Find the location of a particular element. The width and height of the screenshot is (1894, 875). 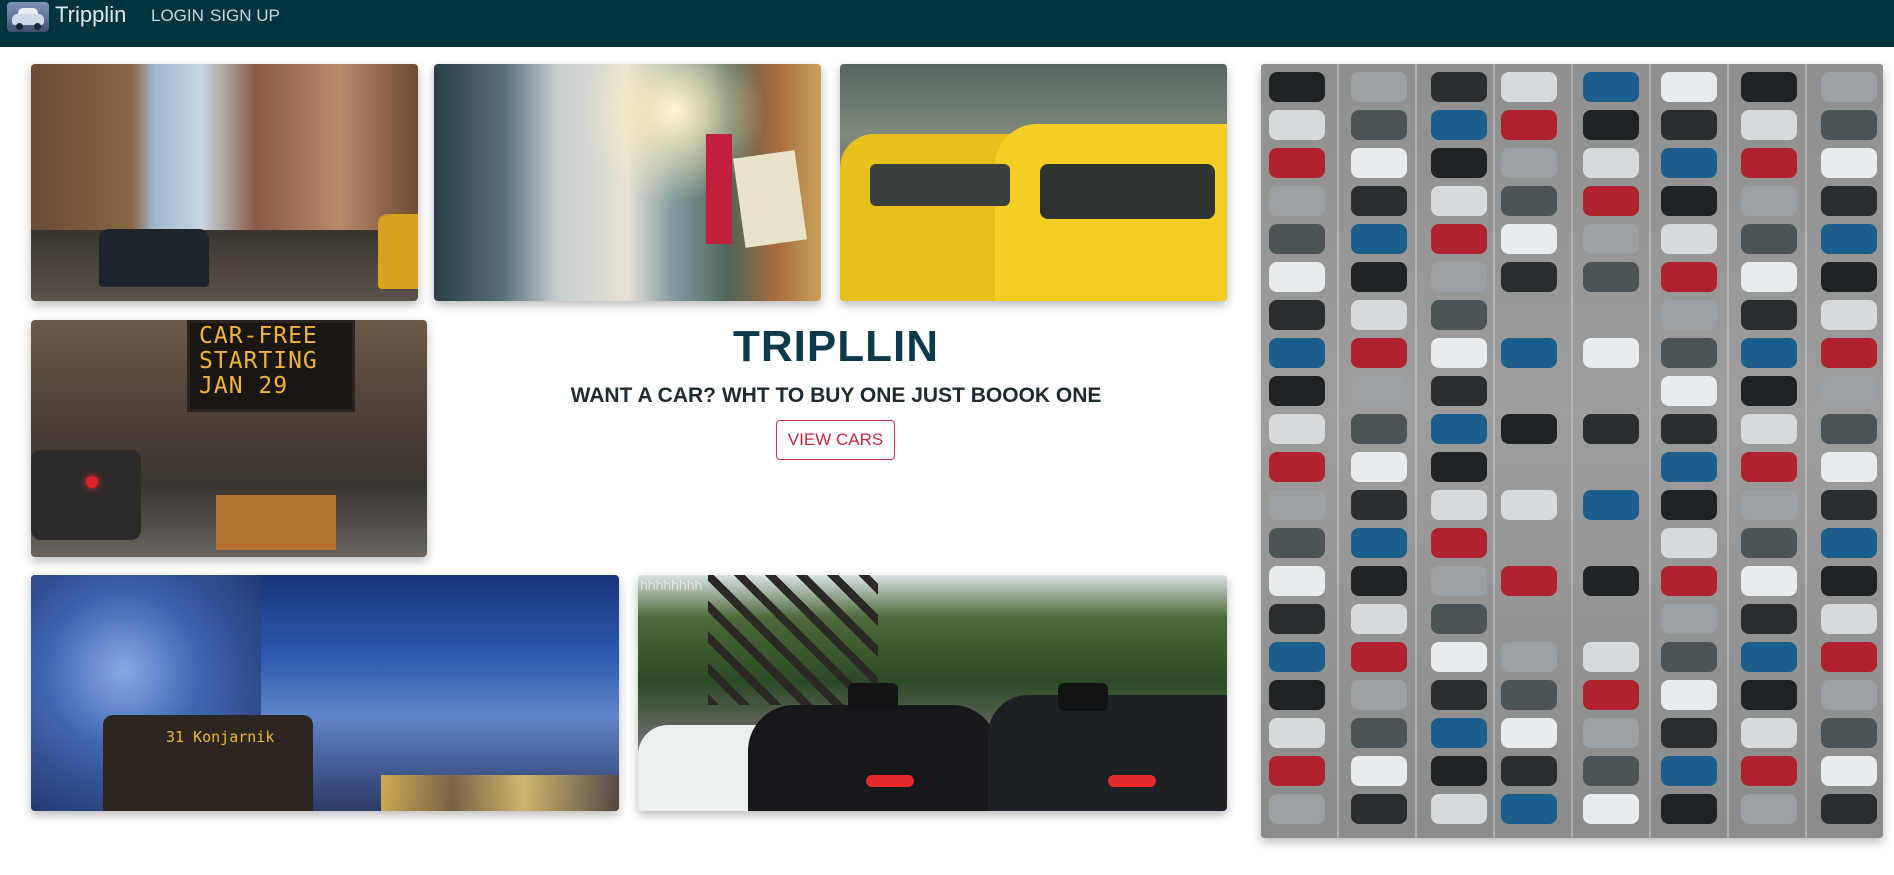

city-street-image is located at coordinates (224, 182).